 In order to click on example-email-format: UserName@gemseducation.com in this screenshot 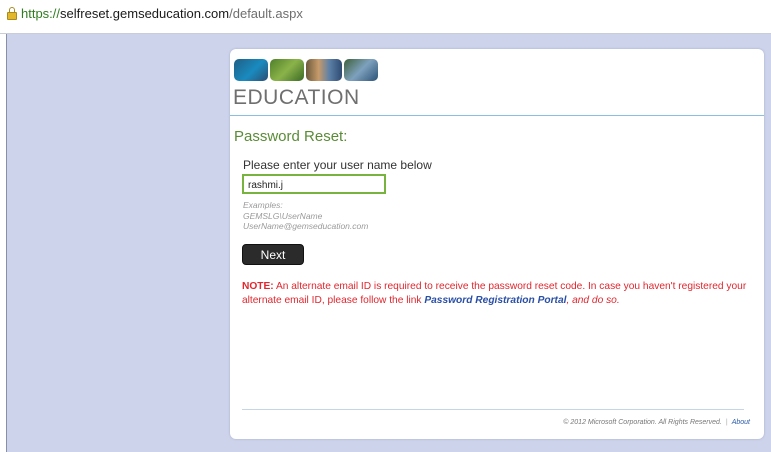, I will do `click(306, 226)`.